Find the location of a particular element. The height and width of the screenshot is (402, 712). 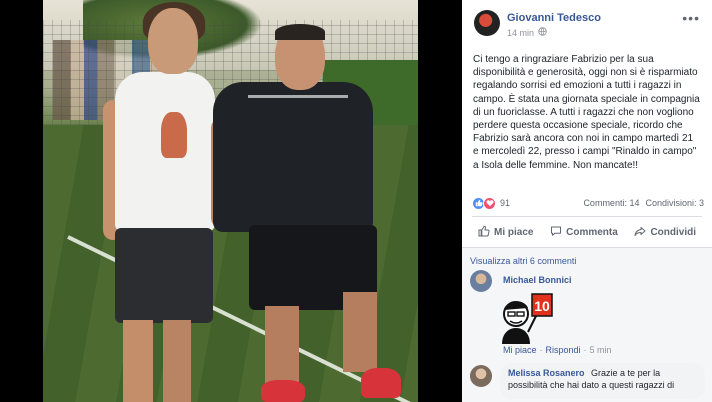

reactions-bar: 91 Commenti: 14 Condivisioni: 3 is located at coordinates (588, 203).